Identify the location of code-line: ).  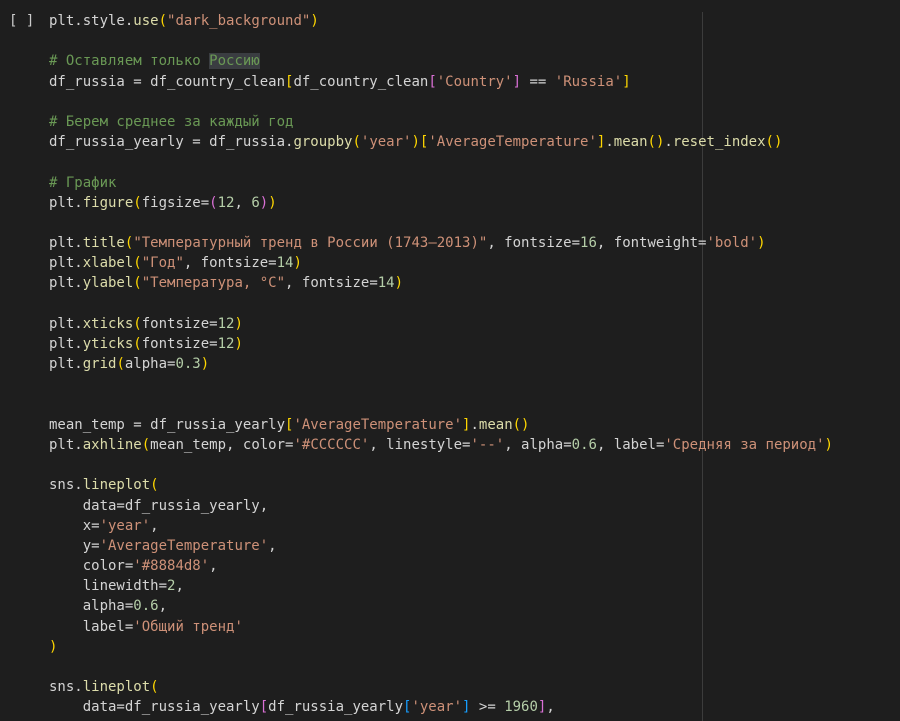
(441, 647).